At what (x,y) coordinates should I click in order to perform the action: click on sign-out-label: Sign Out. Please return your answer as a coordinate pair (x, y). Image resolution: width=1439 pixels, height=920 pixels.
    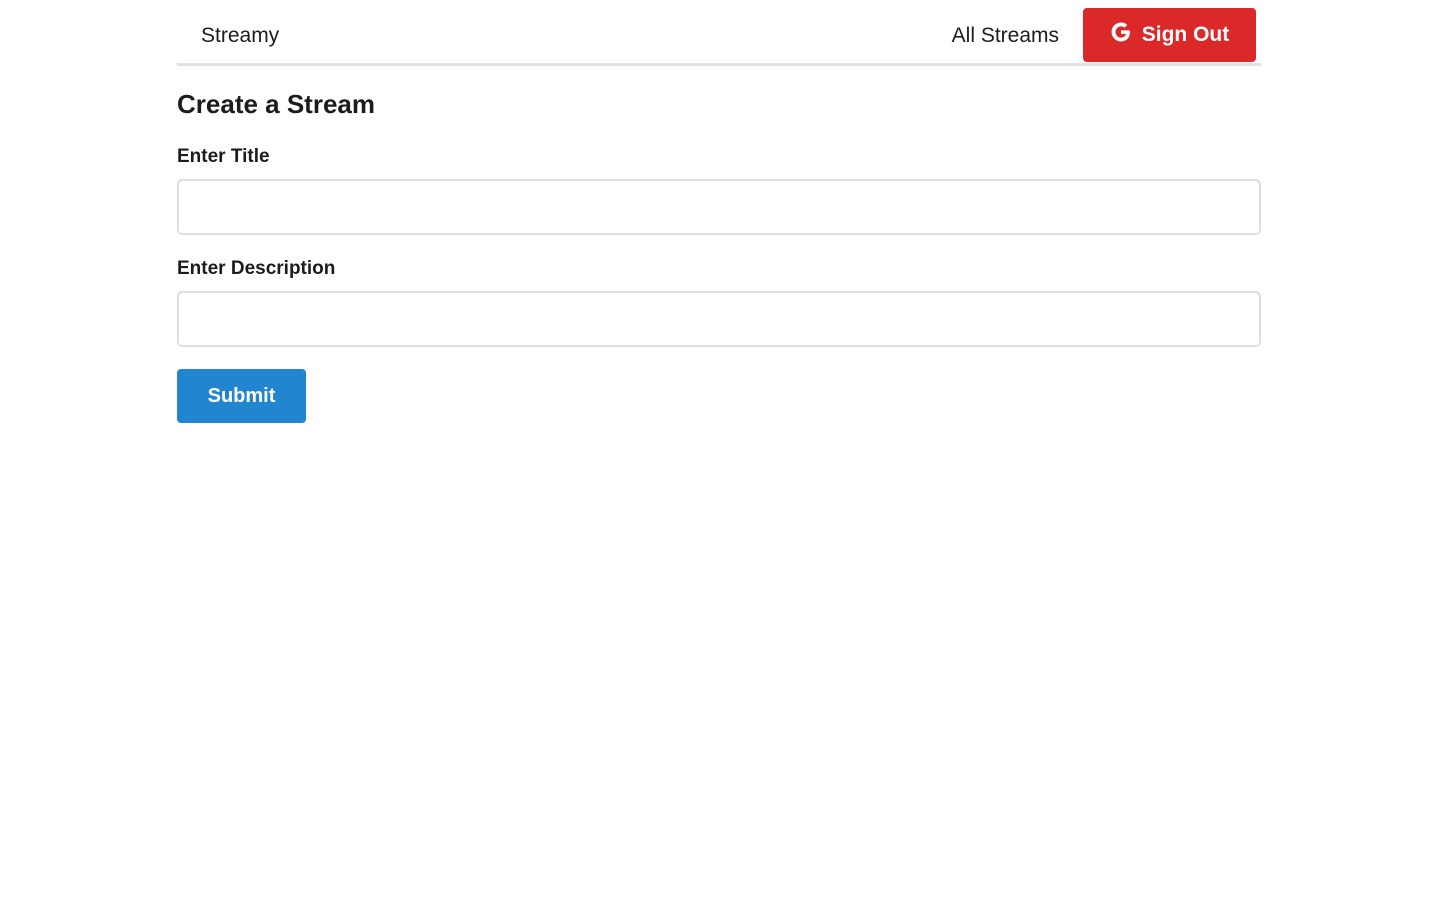
    Looking at the image, I should click on (1185, 34).